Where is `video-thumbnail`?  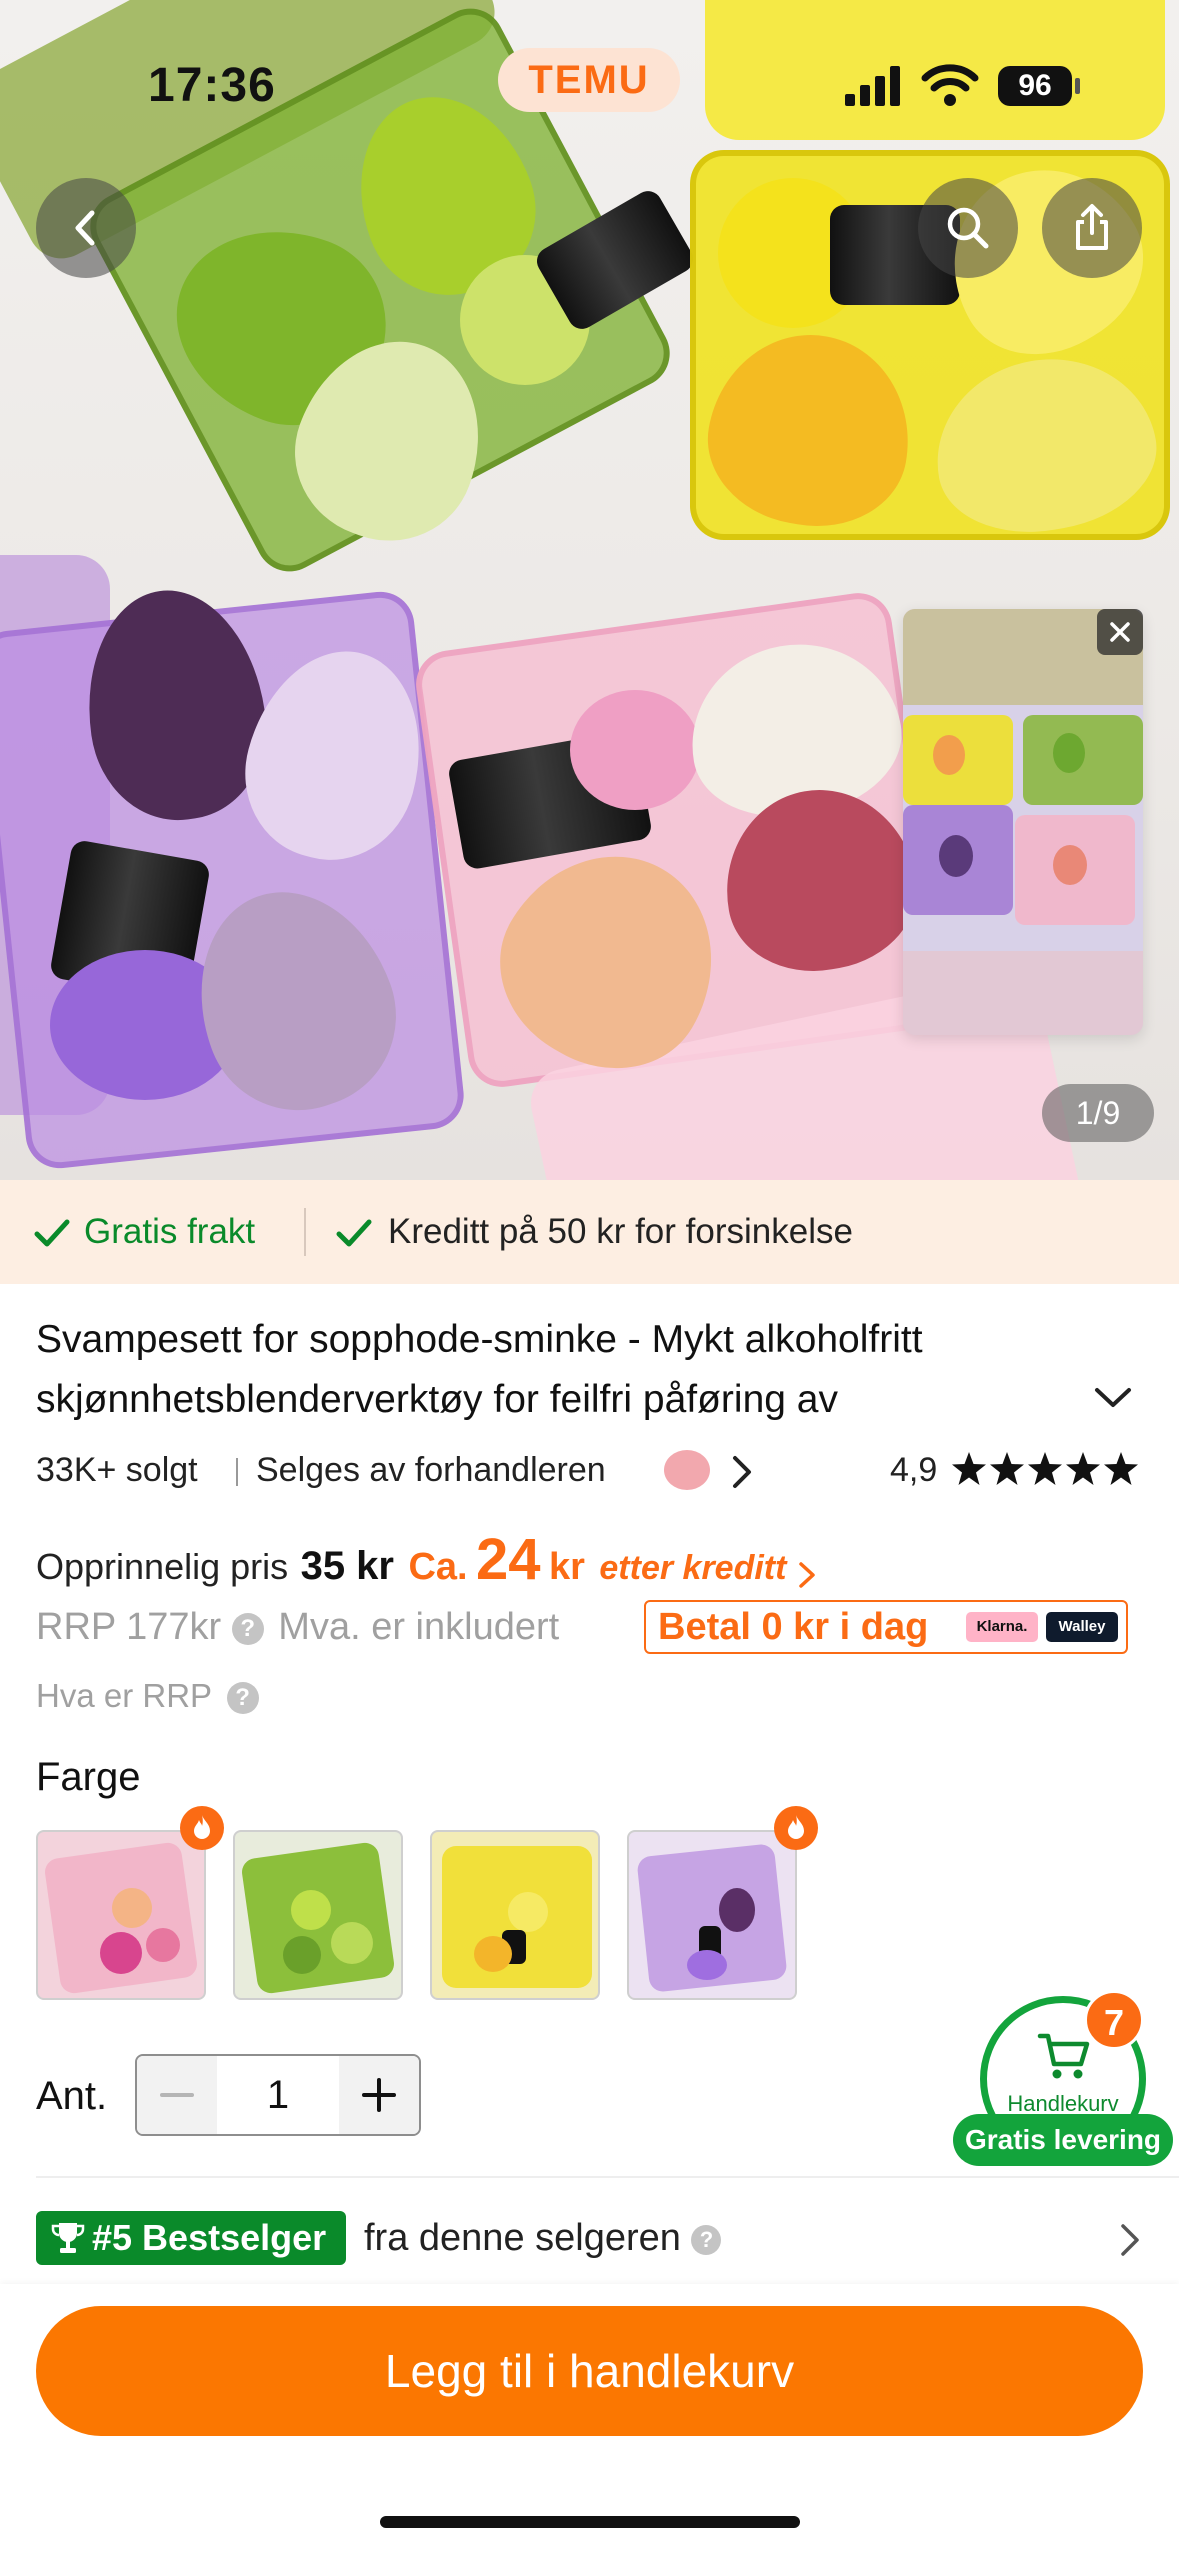 video-thumbnail is located at coordinates (1023, 822).